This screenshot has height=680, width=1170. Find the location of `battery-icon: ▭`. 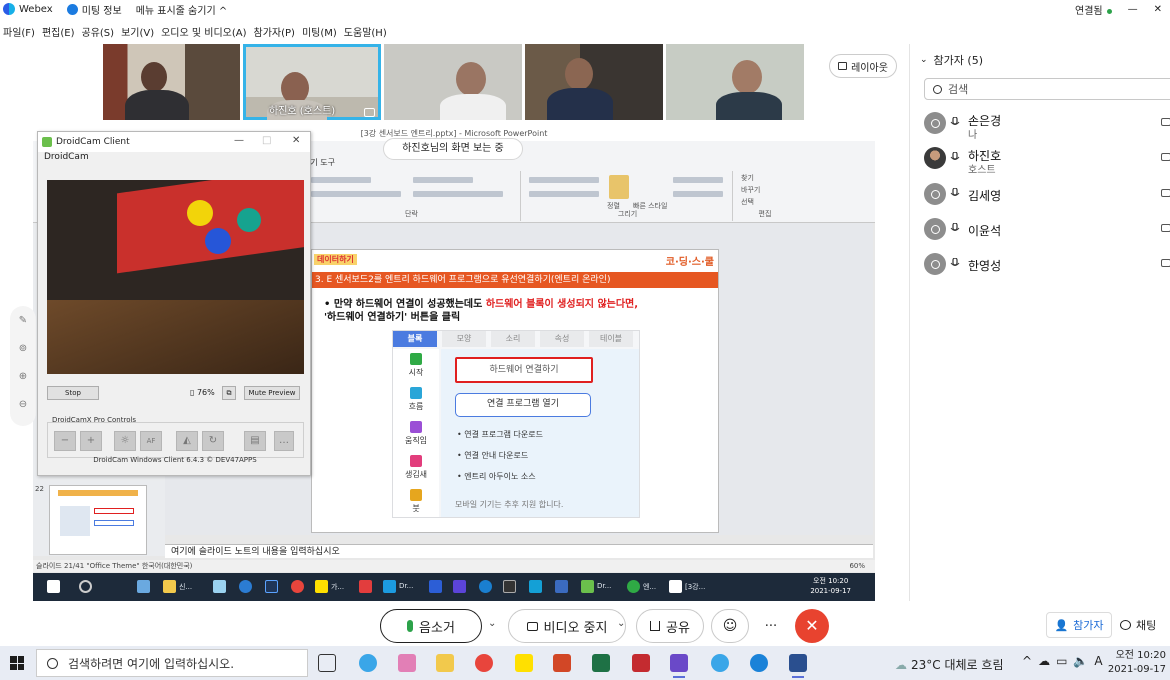

battery-icon: ▭ is located at coordinates (1061, 661).